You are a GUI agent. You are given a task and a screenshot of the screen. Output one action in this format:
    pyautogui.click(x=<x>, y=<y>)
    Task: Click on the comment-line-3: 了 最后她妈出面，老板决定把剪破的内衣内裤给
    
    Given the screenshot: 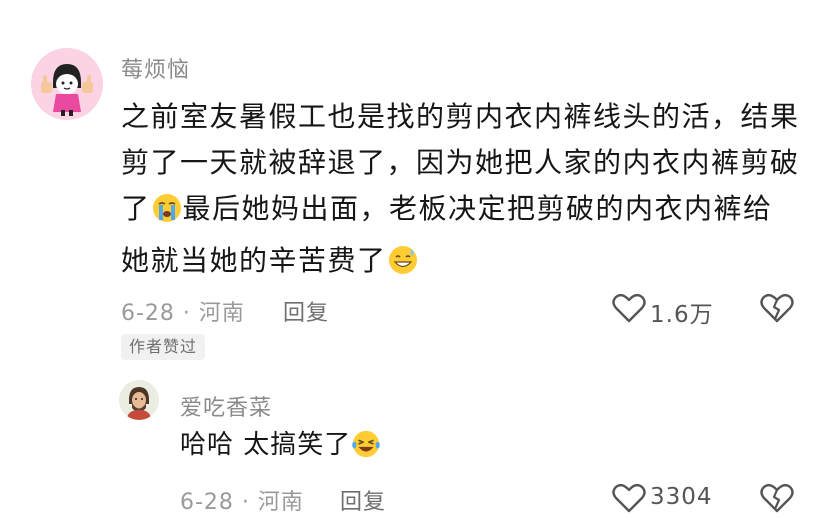 What is the action you would take?
    pyautogui.click(x=466, y=212)
    